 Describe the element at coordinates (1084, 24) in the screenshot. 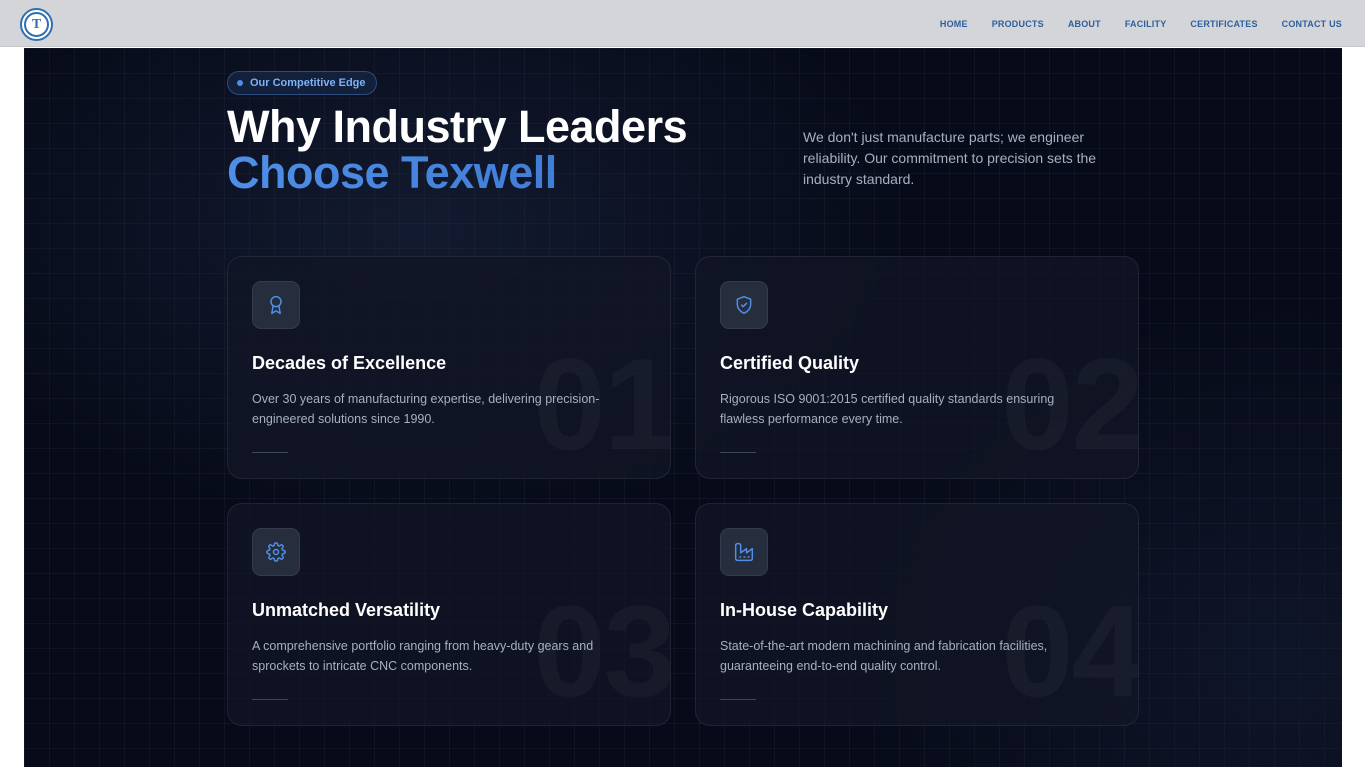

I see `nav-link-about: ABOUT` at that location.